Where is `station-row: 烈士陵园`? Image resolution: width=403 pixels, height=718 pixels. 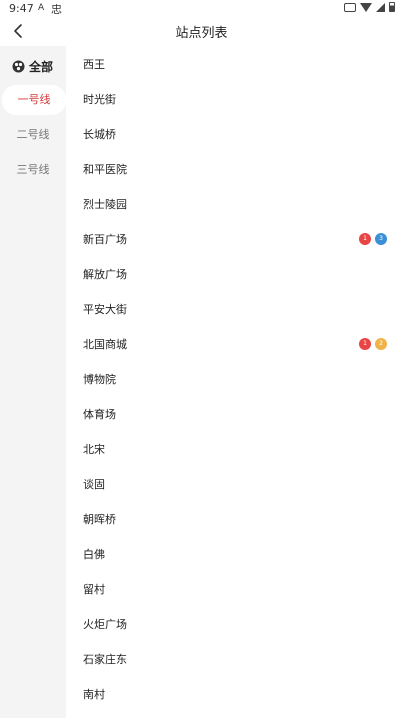
station-row: 烈士陵园 is located at coordinates (234, 203).